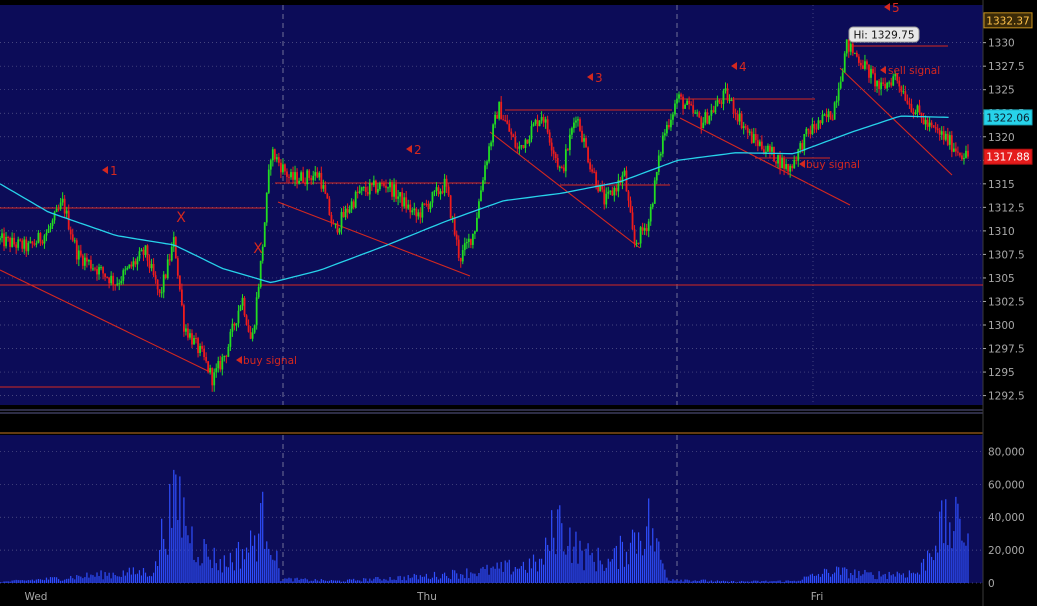  Describe the element at coordinates (1006, 302) in the screenshot. I see `y-tick-label: 1302.5` at that location.